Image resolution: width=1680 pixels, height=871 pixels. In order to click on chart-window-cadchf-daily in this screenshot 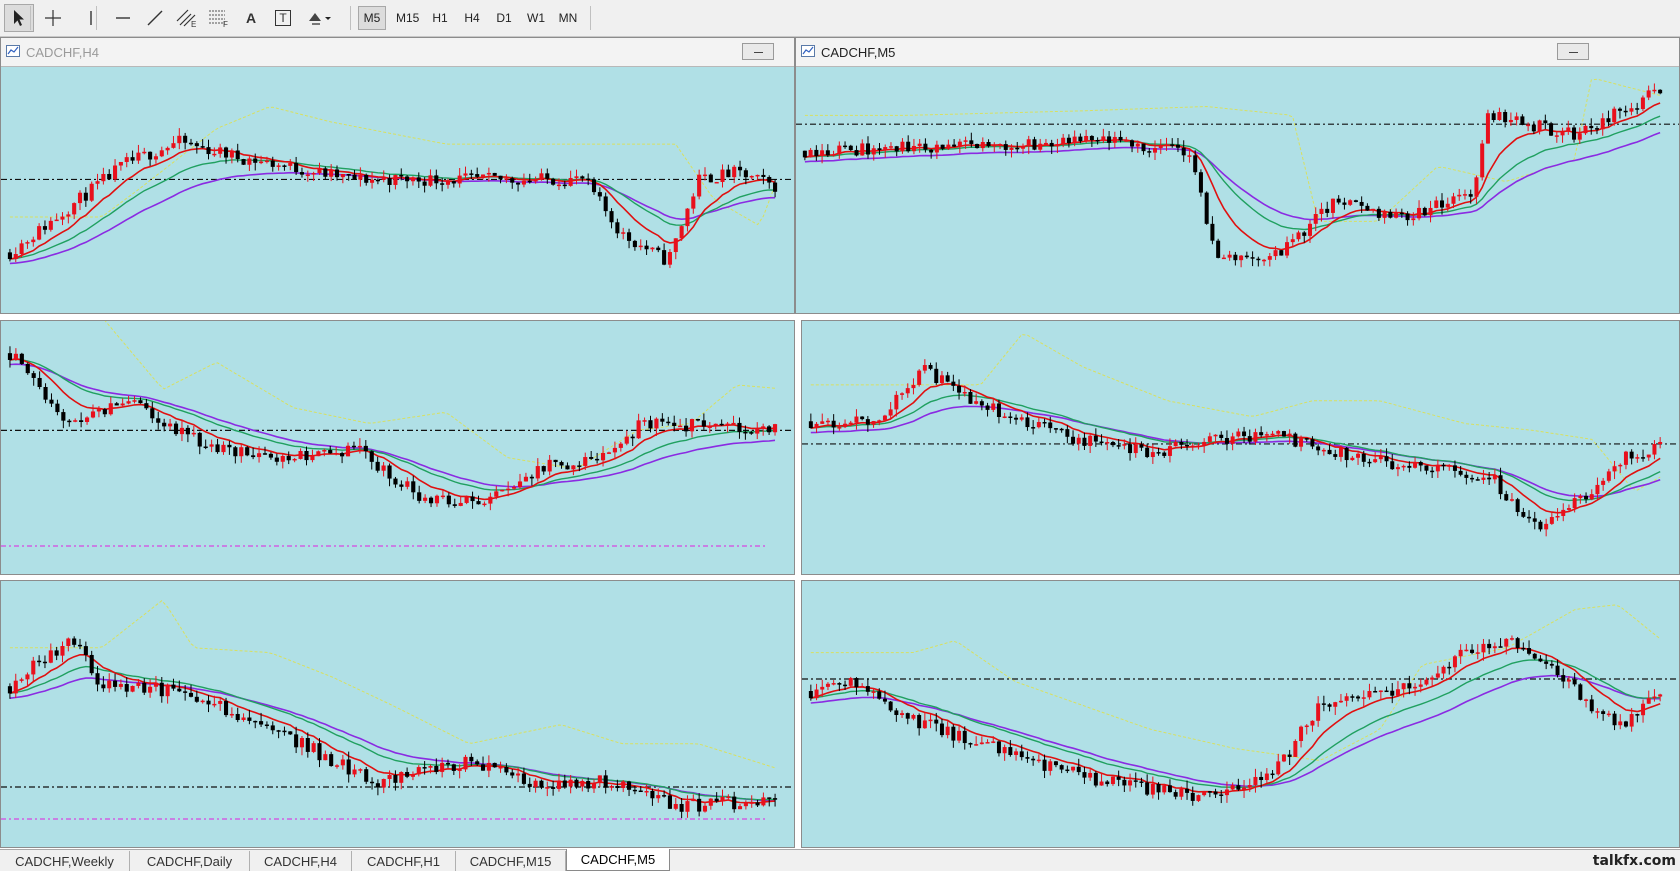, I will do `click(397, 714)`.